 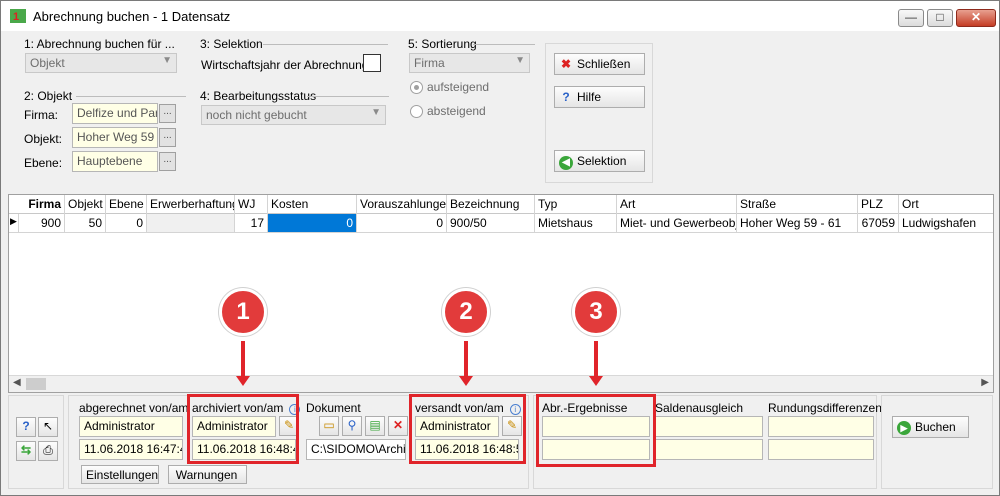 What do you see at coordinates (946, 223) in the screenshot?
I see `cell-ort: Ludwigshafen` at bounding box center [946, 223].